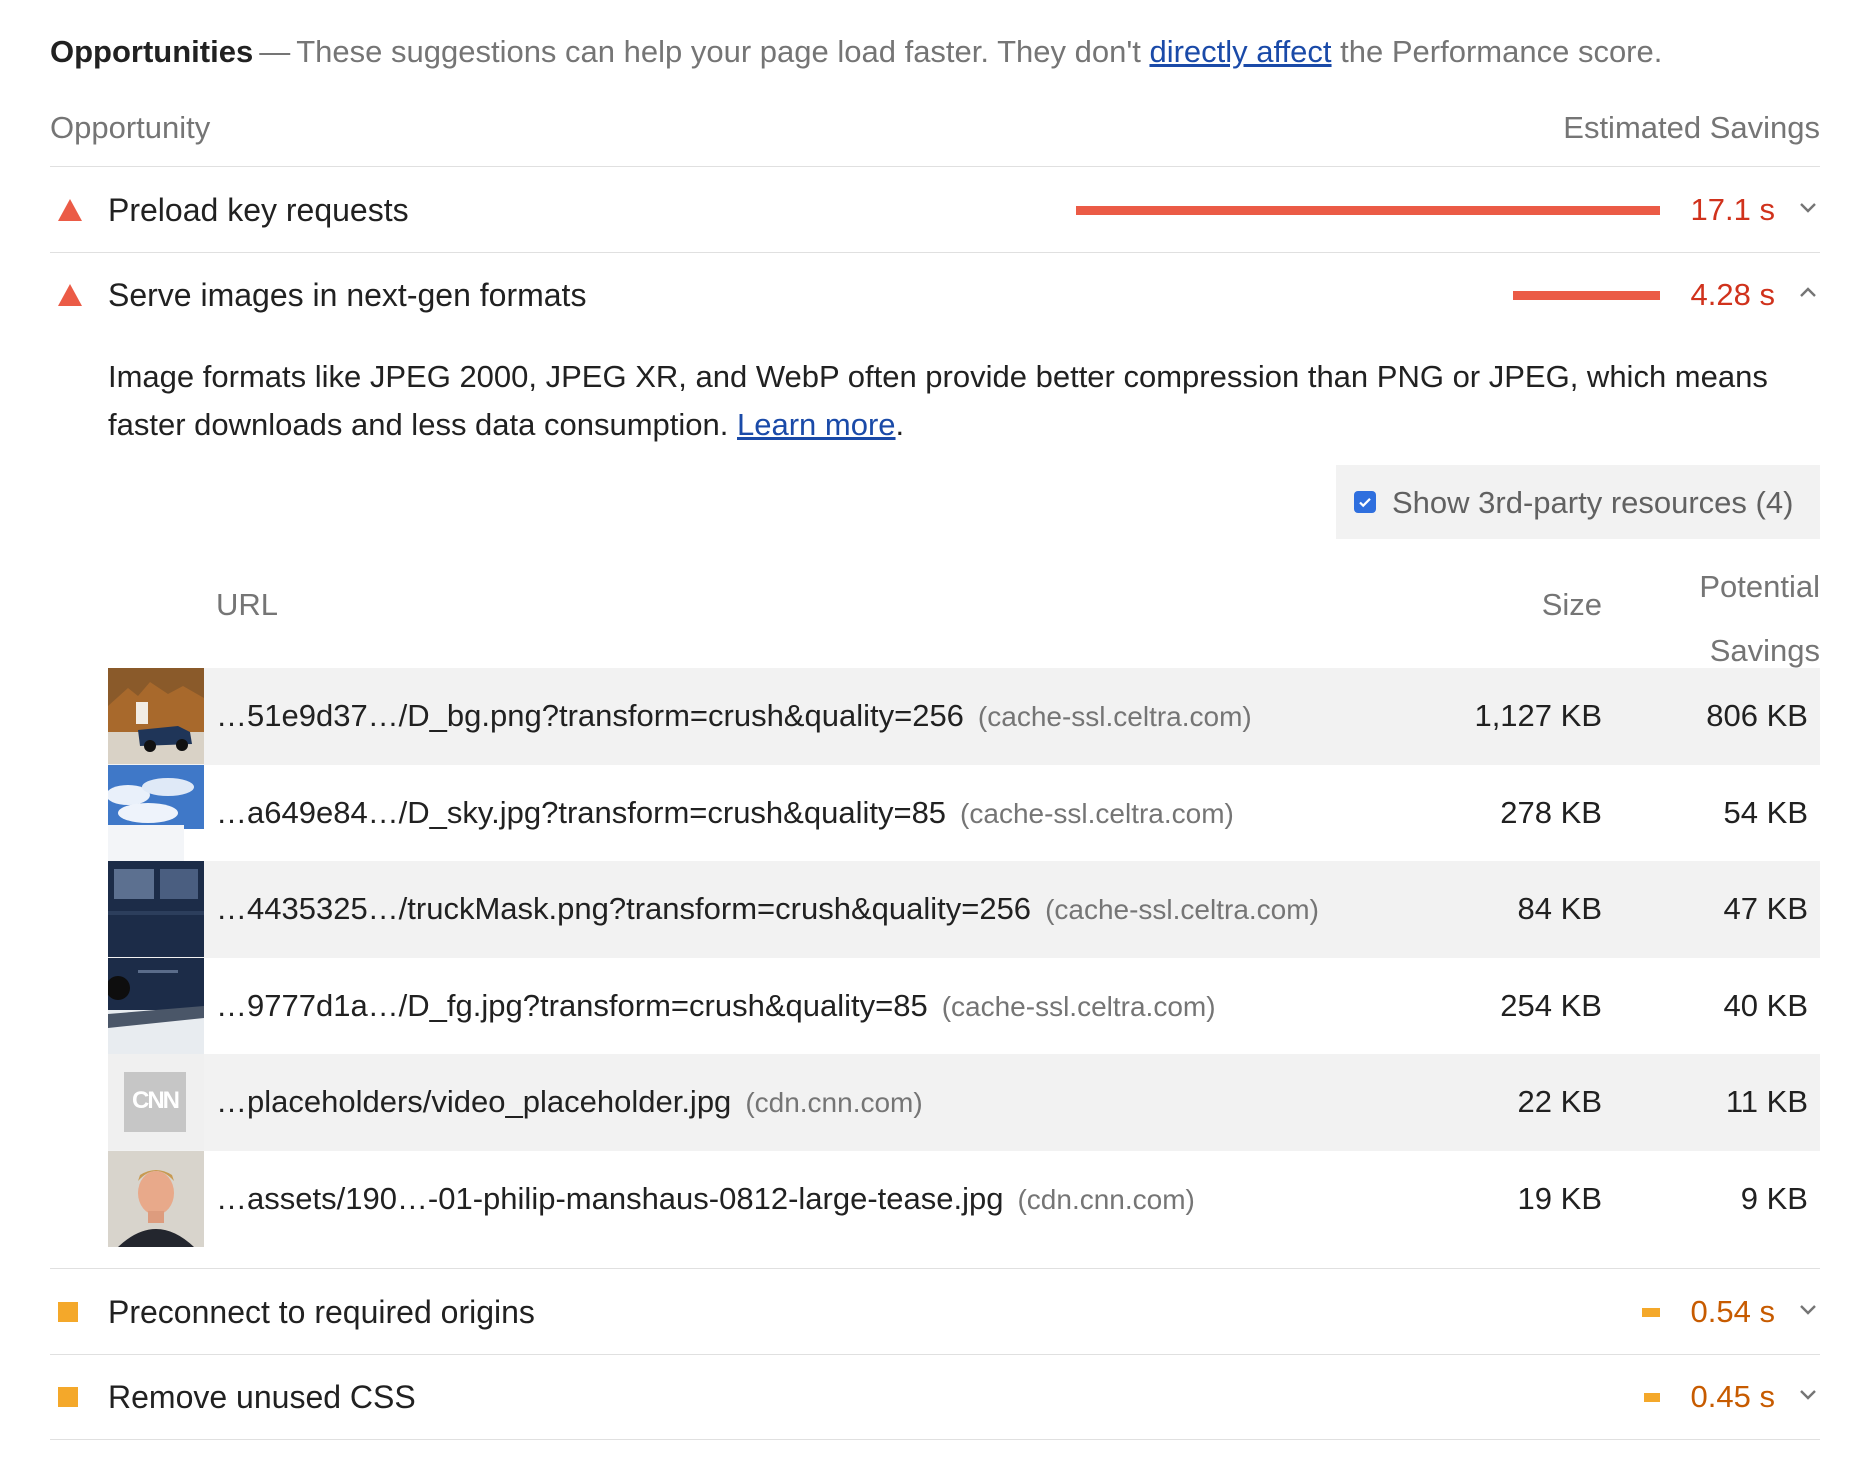 Image resolution: width=1870 pixels, height=1470 pixels. What do you see at coordinates (156, 716) in the screenshot?
I see `desert-truck-thumbnail` at bounding box center [156, 716].